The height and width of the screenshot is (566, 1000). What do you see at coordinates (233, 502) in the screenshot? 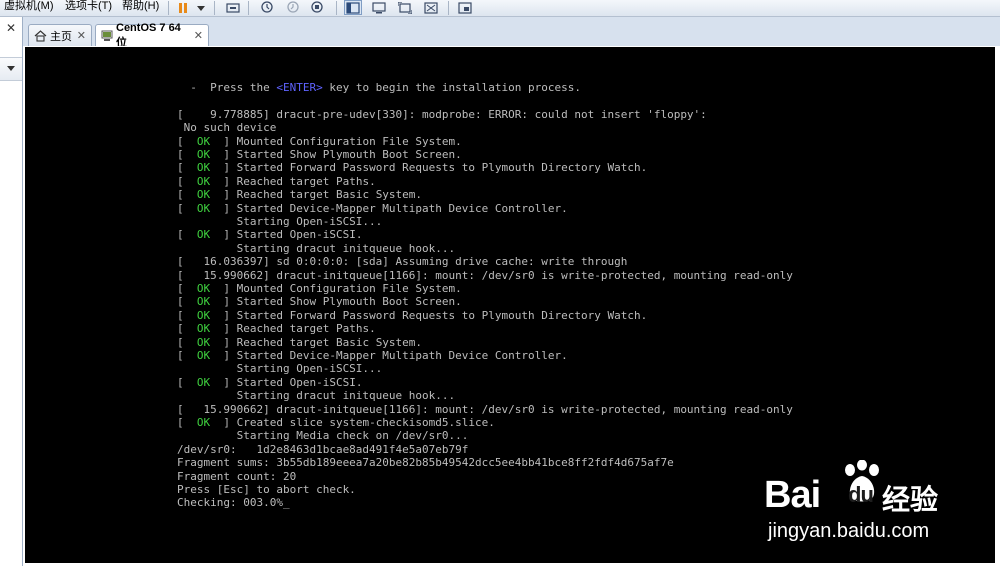
I see `console-line: Checking: 003.0%_` at bounding box center [233, 502].